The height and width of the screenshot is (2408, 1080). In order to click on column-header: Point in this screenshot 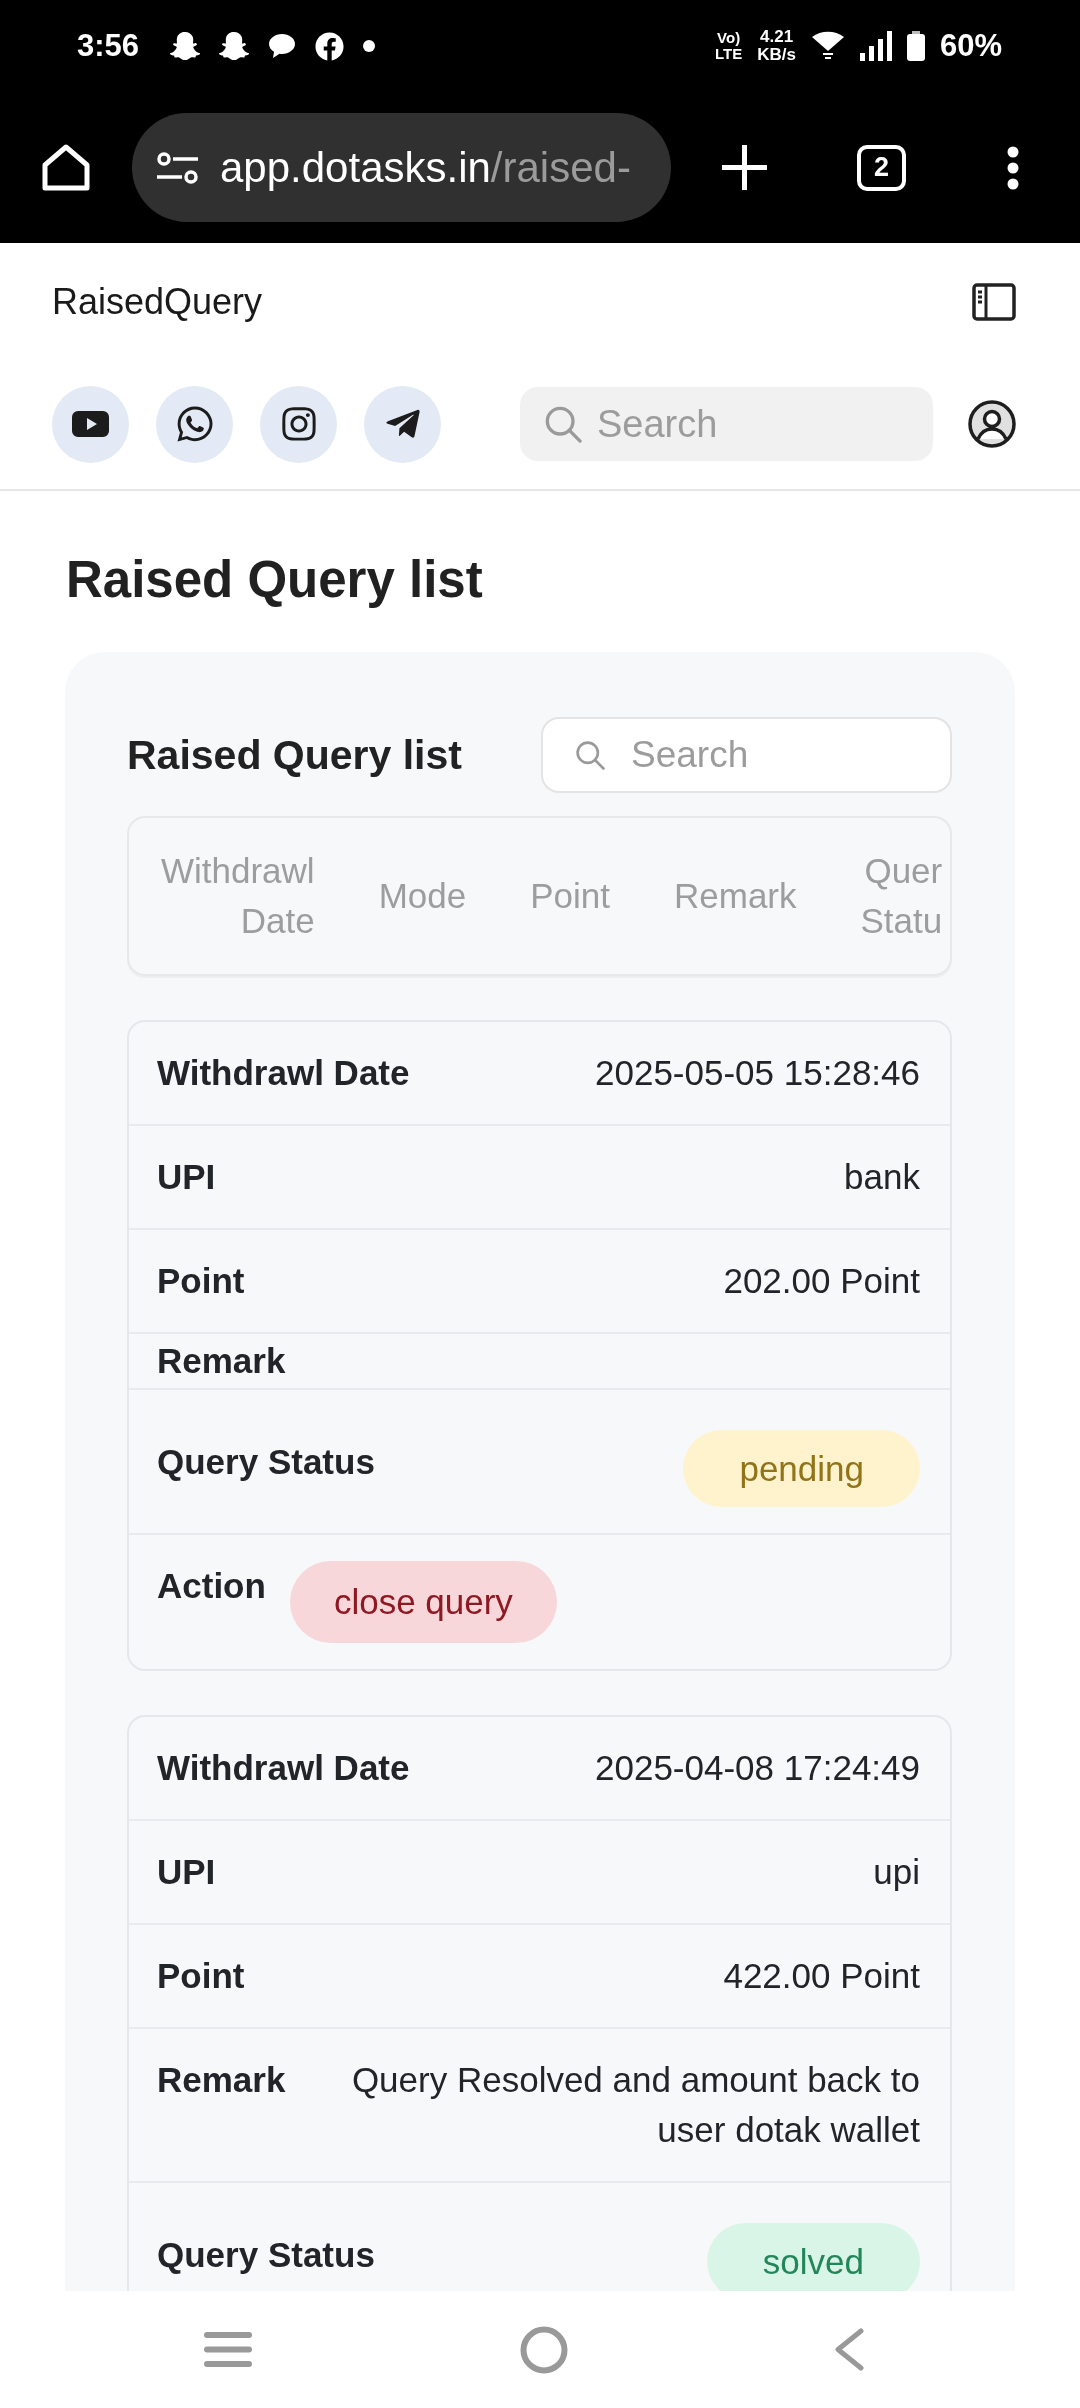, I will do `click(570, 896)`.